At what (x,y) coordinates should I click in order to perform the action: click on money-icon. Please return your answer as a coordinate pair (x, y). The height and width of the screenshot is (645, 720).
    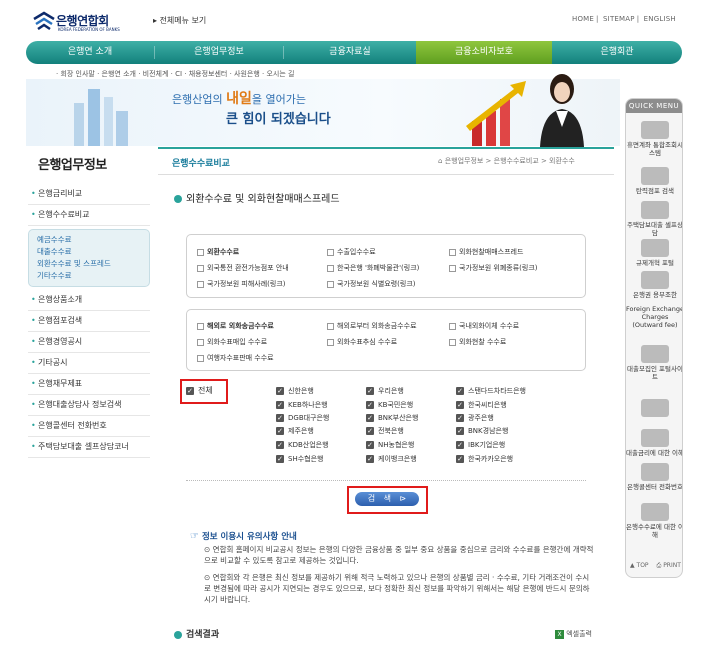
    Looking at the image, I should click on (655, 512).